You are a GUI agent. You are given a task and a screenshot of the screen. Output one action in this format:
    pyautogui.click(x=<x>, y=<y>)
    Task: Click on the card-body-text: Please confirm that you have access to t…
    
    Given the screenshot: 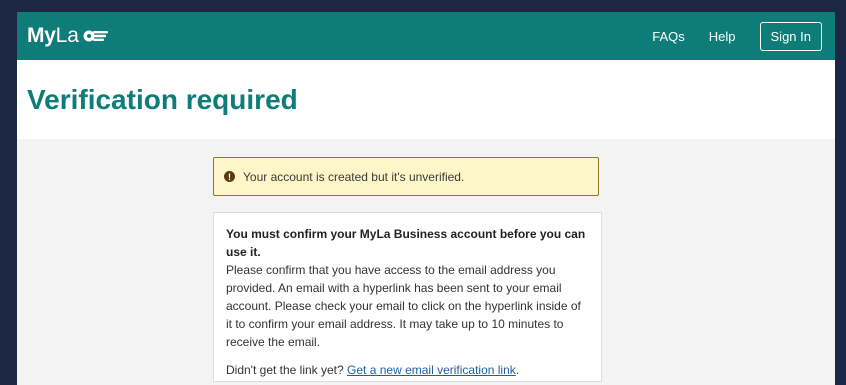 What is the action you would take?
    pyautogui.click(x=403, y=306)
    